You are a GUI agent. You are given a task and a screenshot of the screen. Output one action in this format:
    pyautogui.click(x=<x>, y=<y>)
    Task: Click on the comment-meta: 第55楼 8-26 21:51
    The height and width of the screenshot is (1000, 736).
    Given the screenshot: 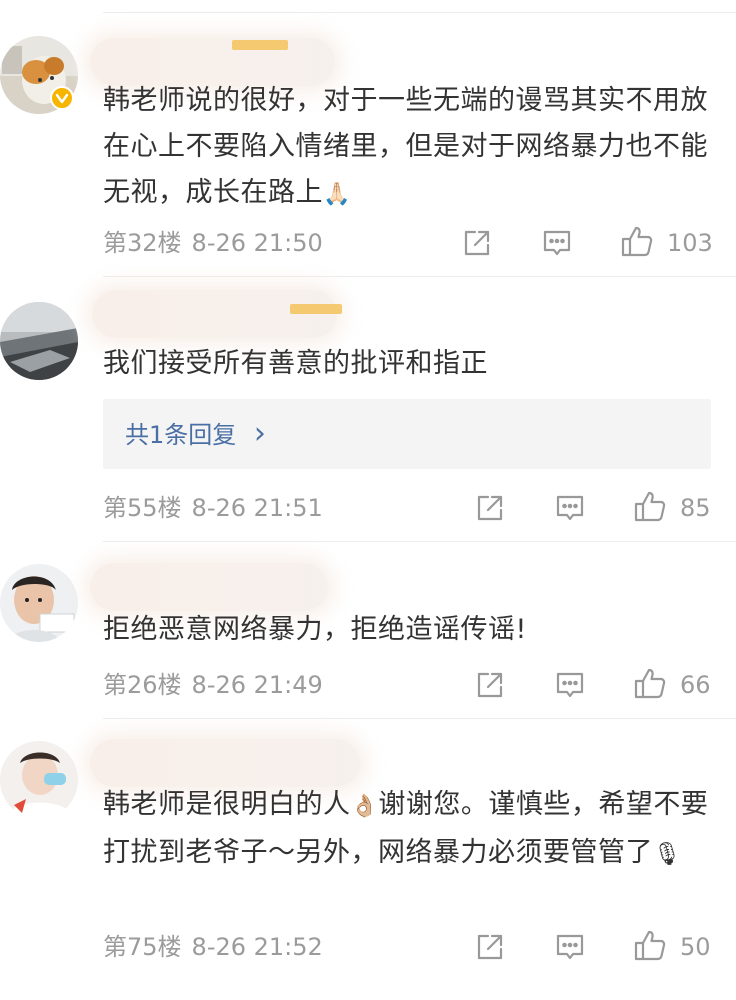 What is the action you would take?
    pyautogui.click(x=213, y=508)
    